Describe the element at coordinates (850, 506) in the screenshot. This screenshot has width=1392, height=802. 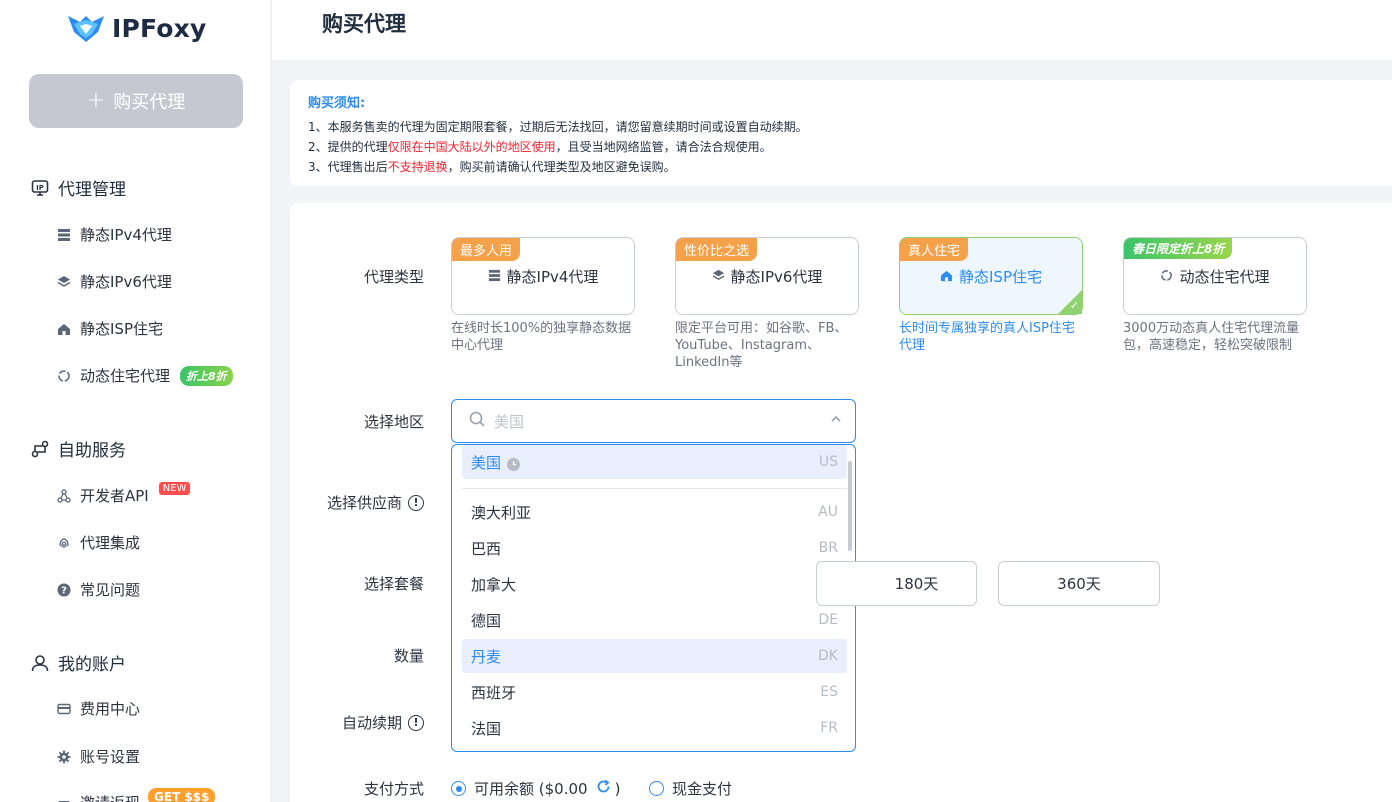
I see `scrollbar` at that location.